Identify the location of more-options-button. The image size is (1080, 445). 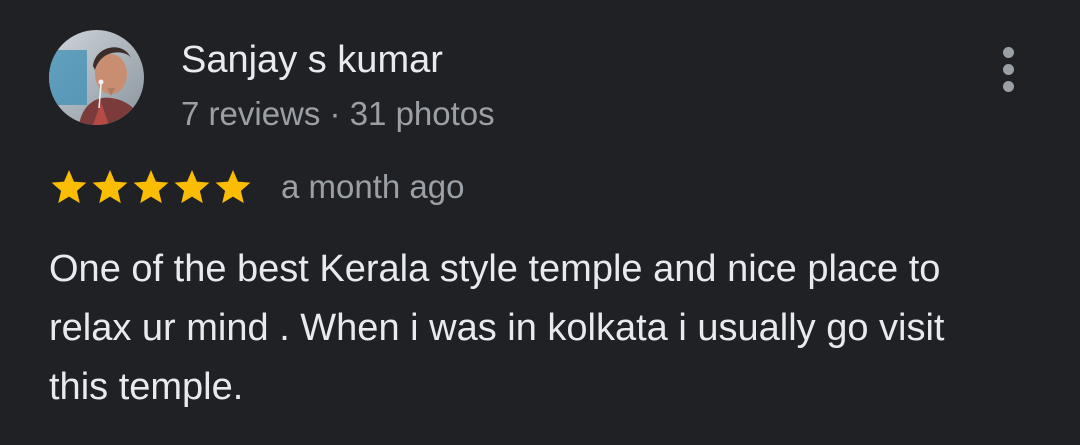
(1008, 69).